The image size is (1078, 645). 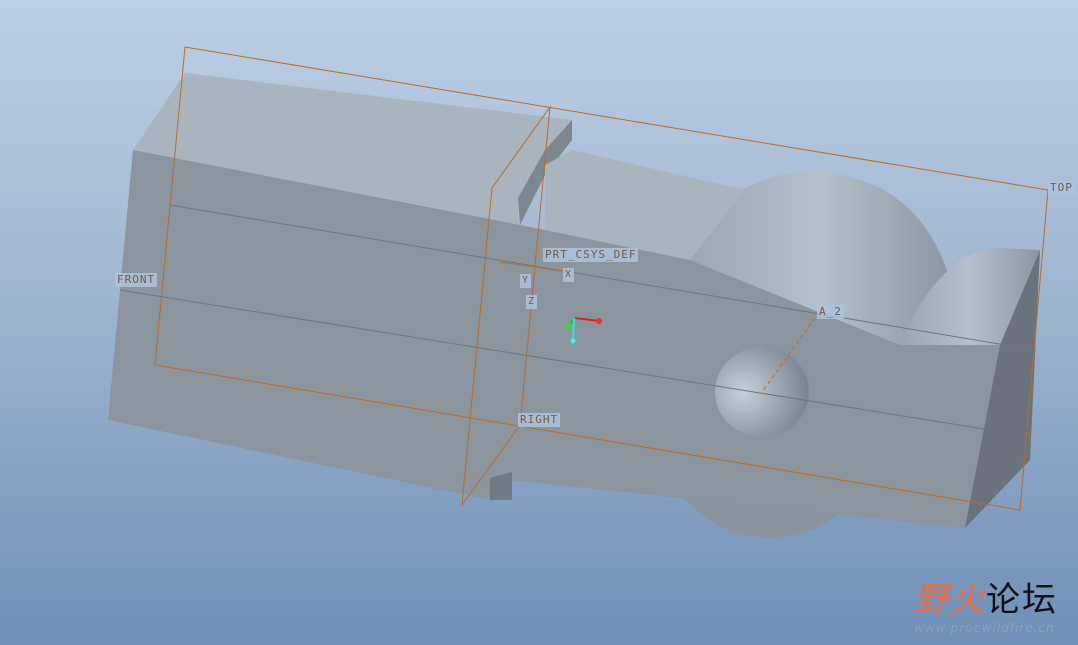 I want to click on label-csys-y: Y, so click(x=526, y=281).